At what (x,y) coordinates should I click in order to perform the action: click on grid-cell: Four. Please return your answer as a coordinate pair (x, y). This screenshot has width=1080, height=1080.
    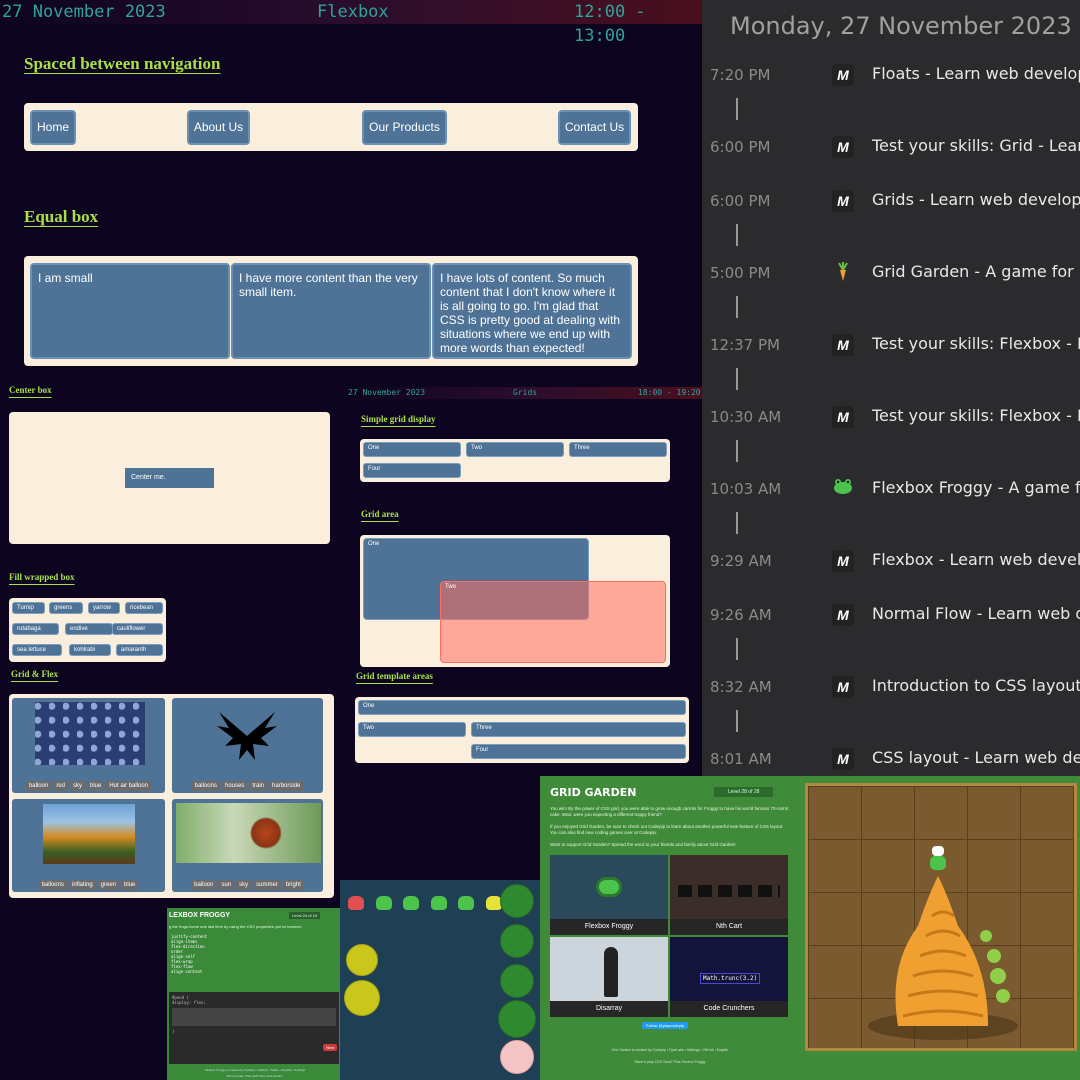
    Looking at the image, I should click on (412, 470).